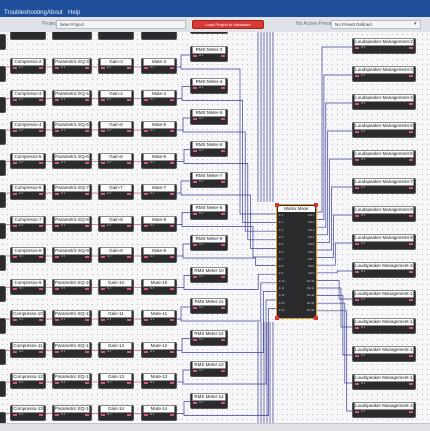 The height and width of the screenshot is (431, 430). I want to click on mute-block: Mute-12 In 1, so click(159, 349).